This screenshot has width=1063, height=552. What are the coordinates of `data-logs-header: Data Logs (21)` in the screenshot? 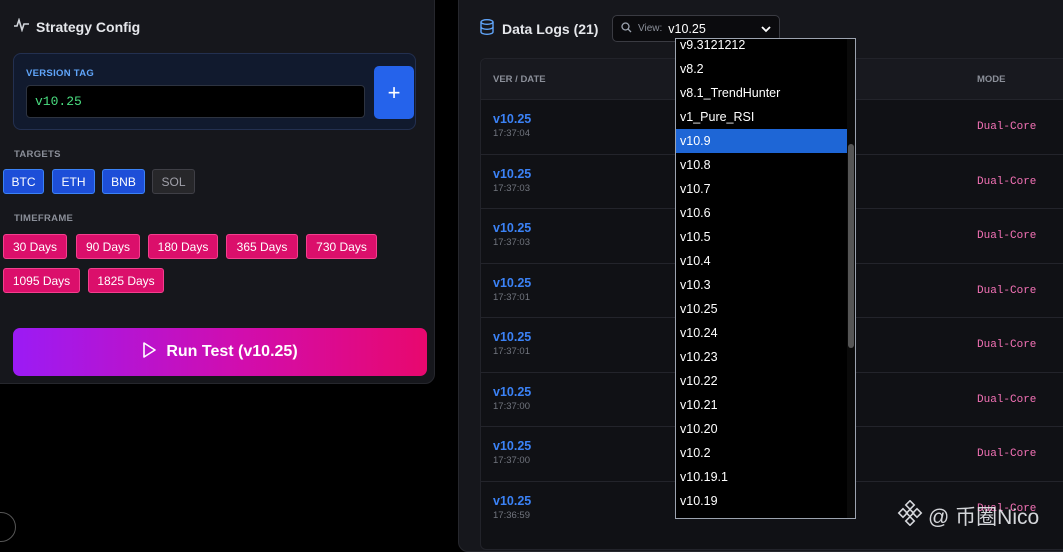 It's located at (539, 28).